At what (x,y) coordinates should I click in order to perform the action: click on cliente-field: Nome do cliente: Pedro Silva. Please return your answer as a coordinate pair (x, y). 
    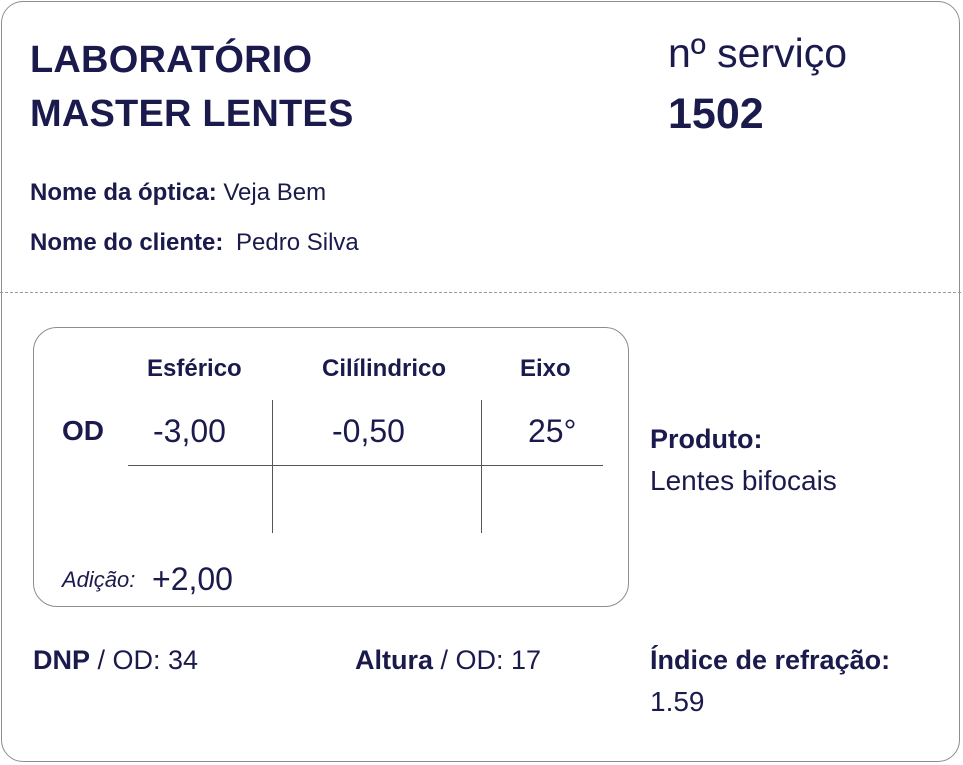
    Looking at the image, I should click on (194, 243).